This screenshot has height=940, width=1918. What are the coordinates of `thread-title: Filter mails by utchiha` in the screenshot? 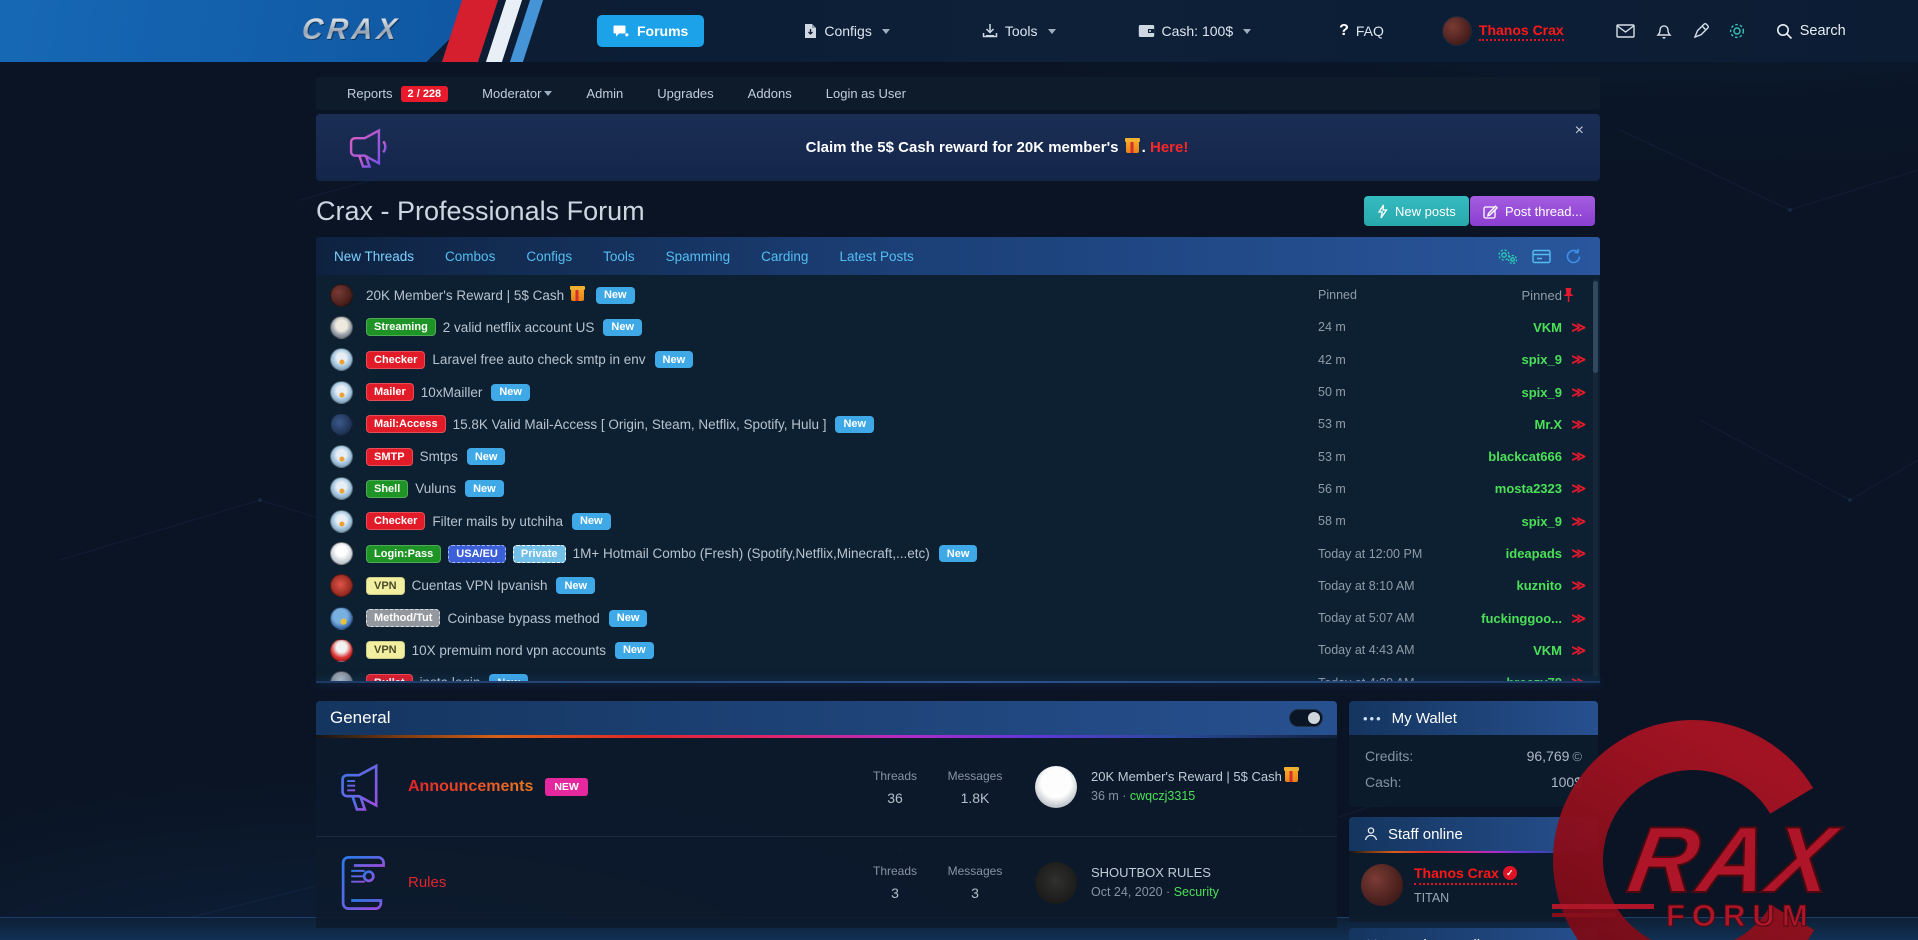 It's located at (497, 521).